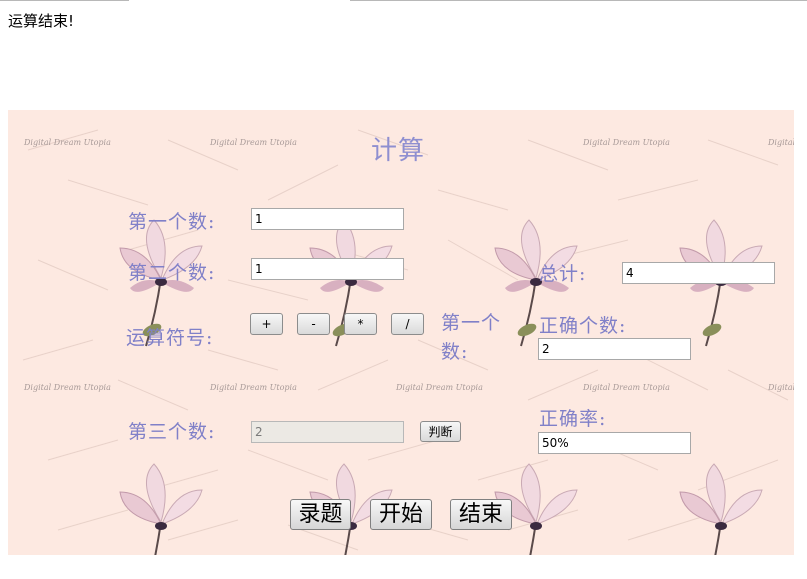 This screenshot has height=579, width=807. Describe the element at coordinates (407, 324) in the screenshot. I see `divide-button: /` at that location.